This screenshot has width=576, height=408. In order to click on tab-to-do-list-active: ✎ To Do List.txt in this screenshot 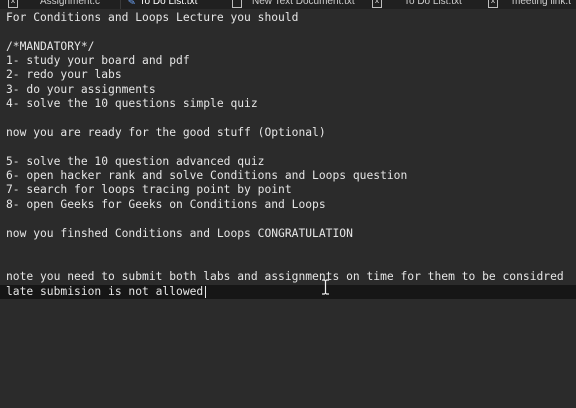, I will do `click(162, 4)`.